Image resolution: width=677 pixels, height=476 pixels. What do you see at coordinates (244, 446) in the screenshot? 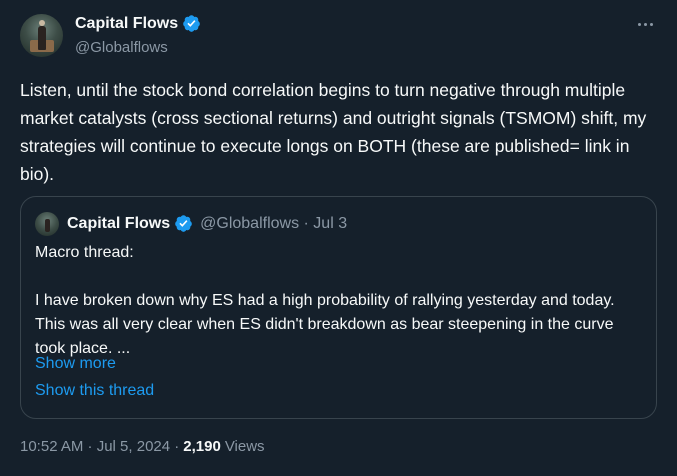
I see `views-label: Views` at bounding box center [244, 446].